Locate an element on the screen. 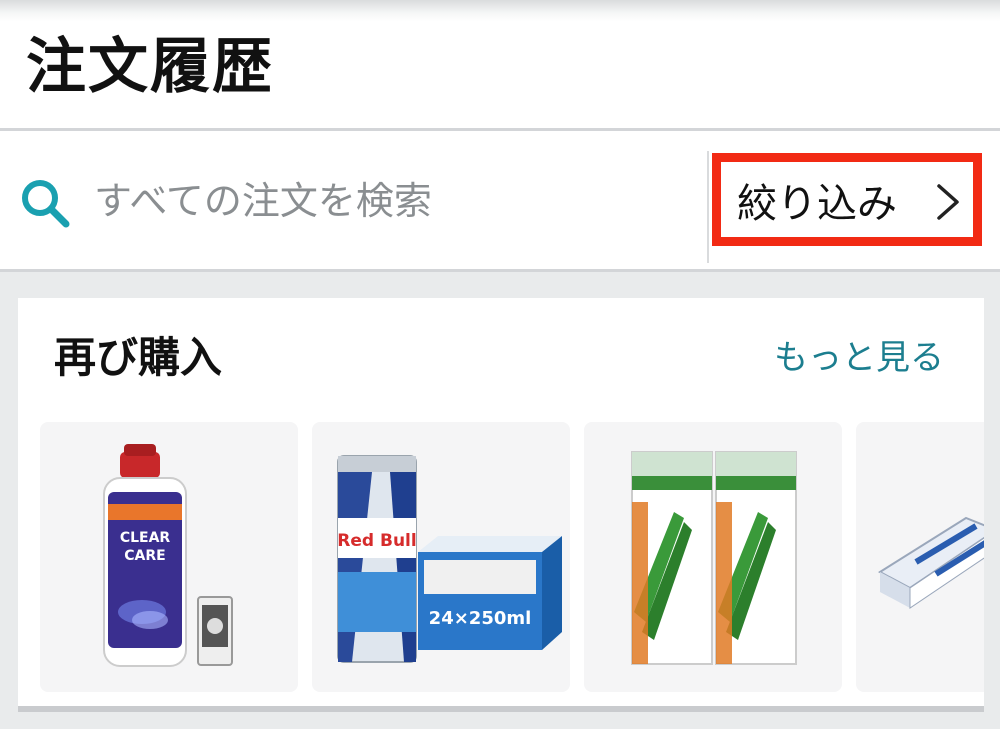 This screenshot has height=729, width=1000. divider is located at coordinates (501, 709).